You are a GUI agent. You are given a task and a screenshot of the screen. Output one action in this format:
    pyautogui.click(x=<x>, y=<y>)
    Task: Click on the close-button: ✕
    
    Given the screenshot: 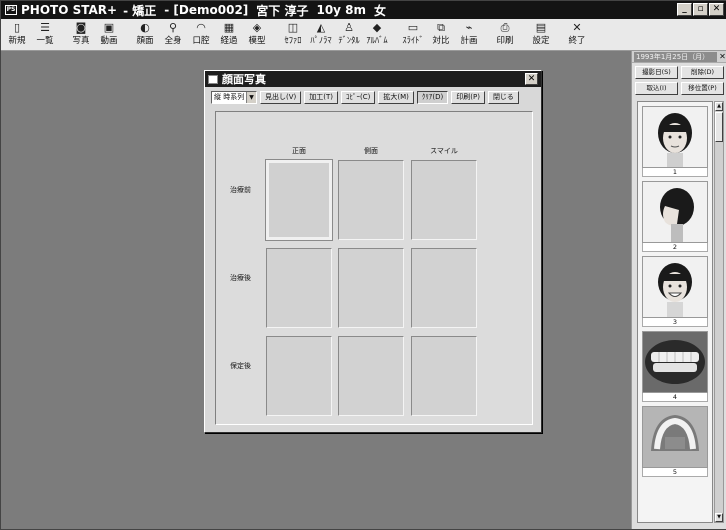 What is the action you would take?
    pyautogui.click(x=716, y=9)
    